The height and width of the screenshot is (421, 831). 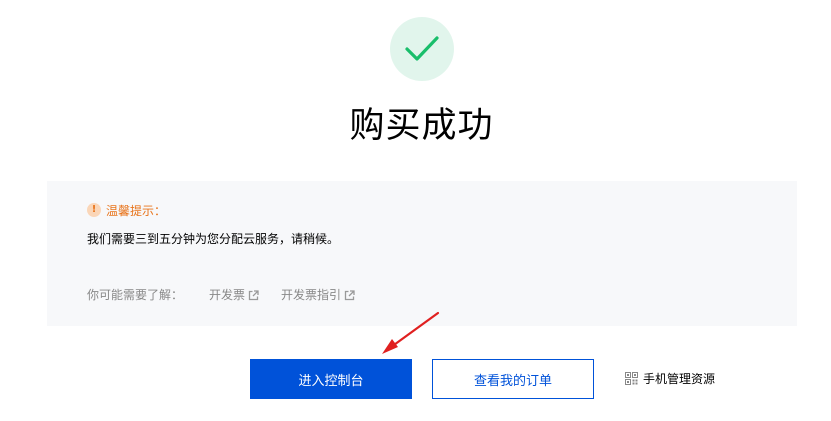 What do you see at coordinates (136, 210) in the screenshot?
I see `notice-title: 温馨提示：` at bounding box center [136, 210].